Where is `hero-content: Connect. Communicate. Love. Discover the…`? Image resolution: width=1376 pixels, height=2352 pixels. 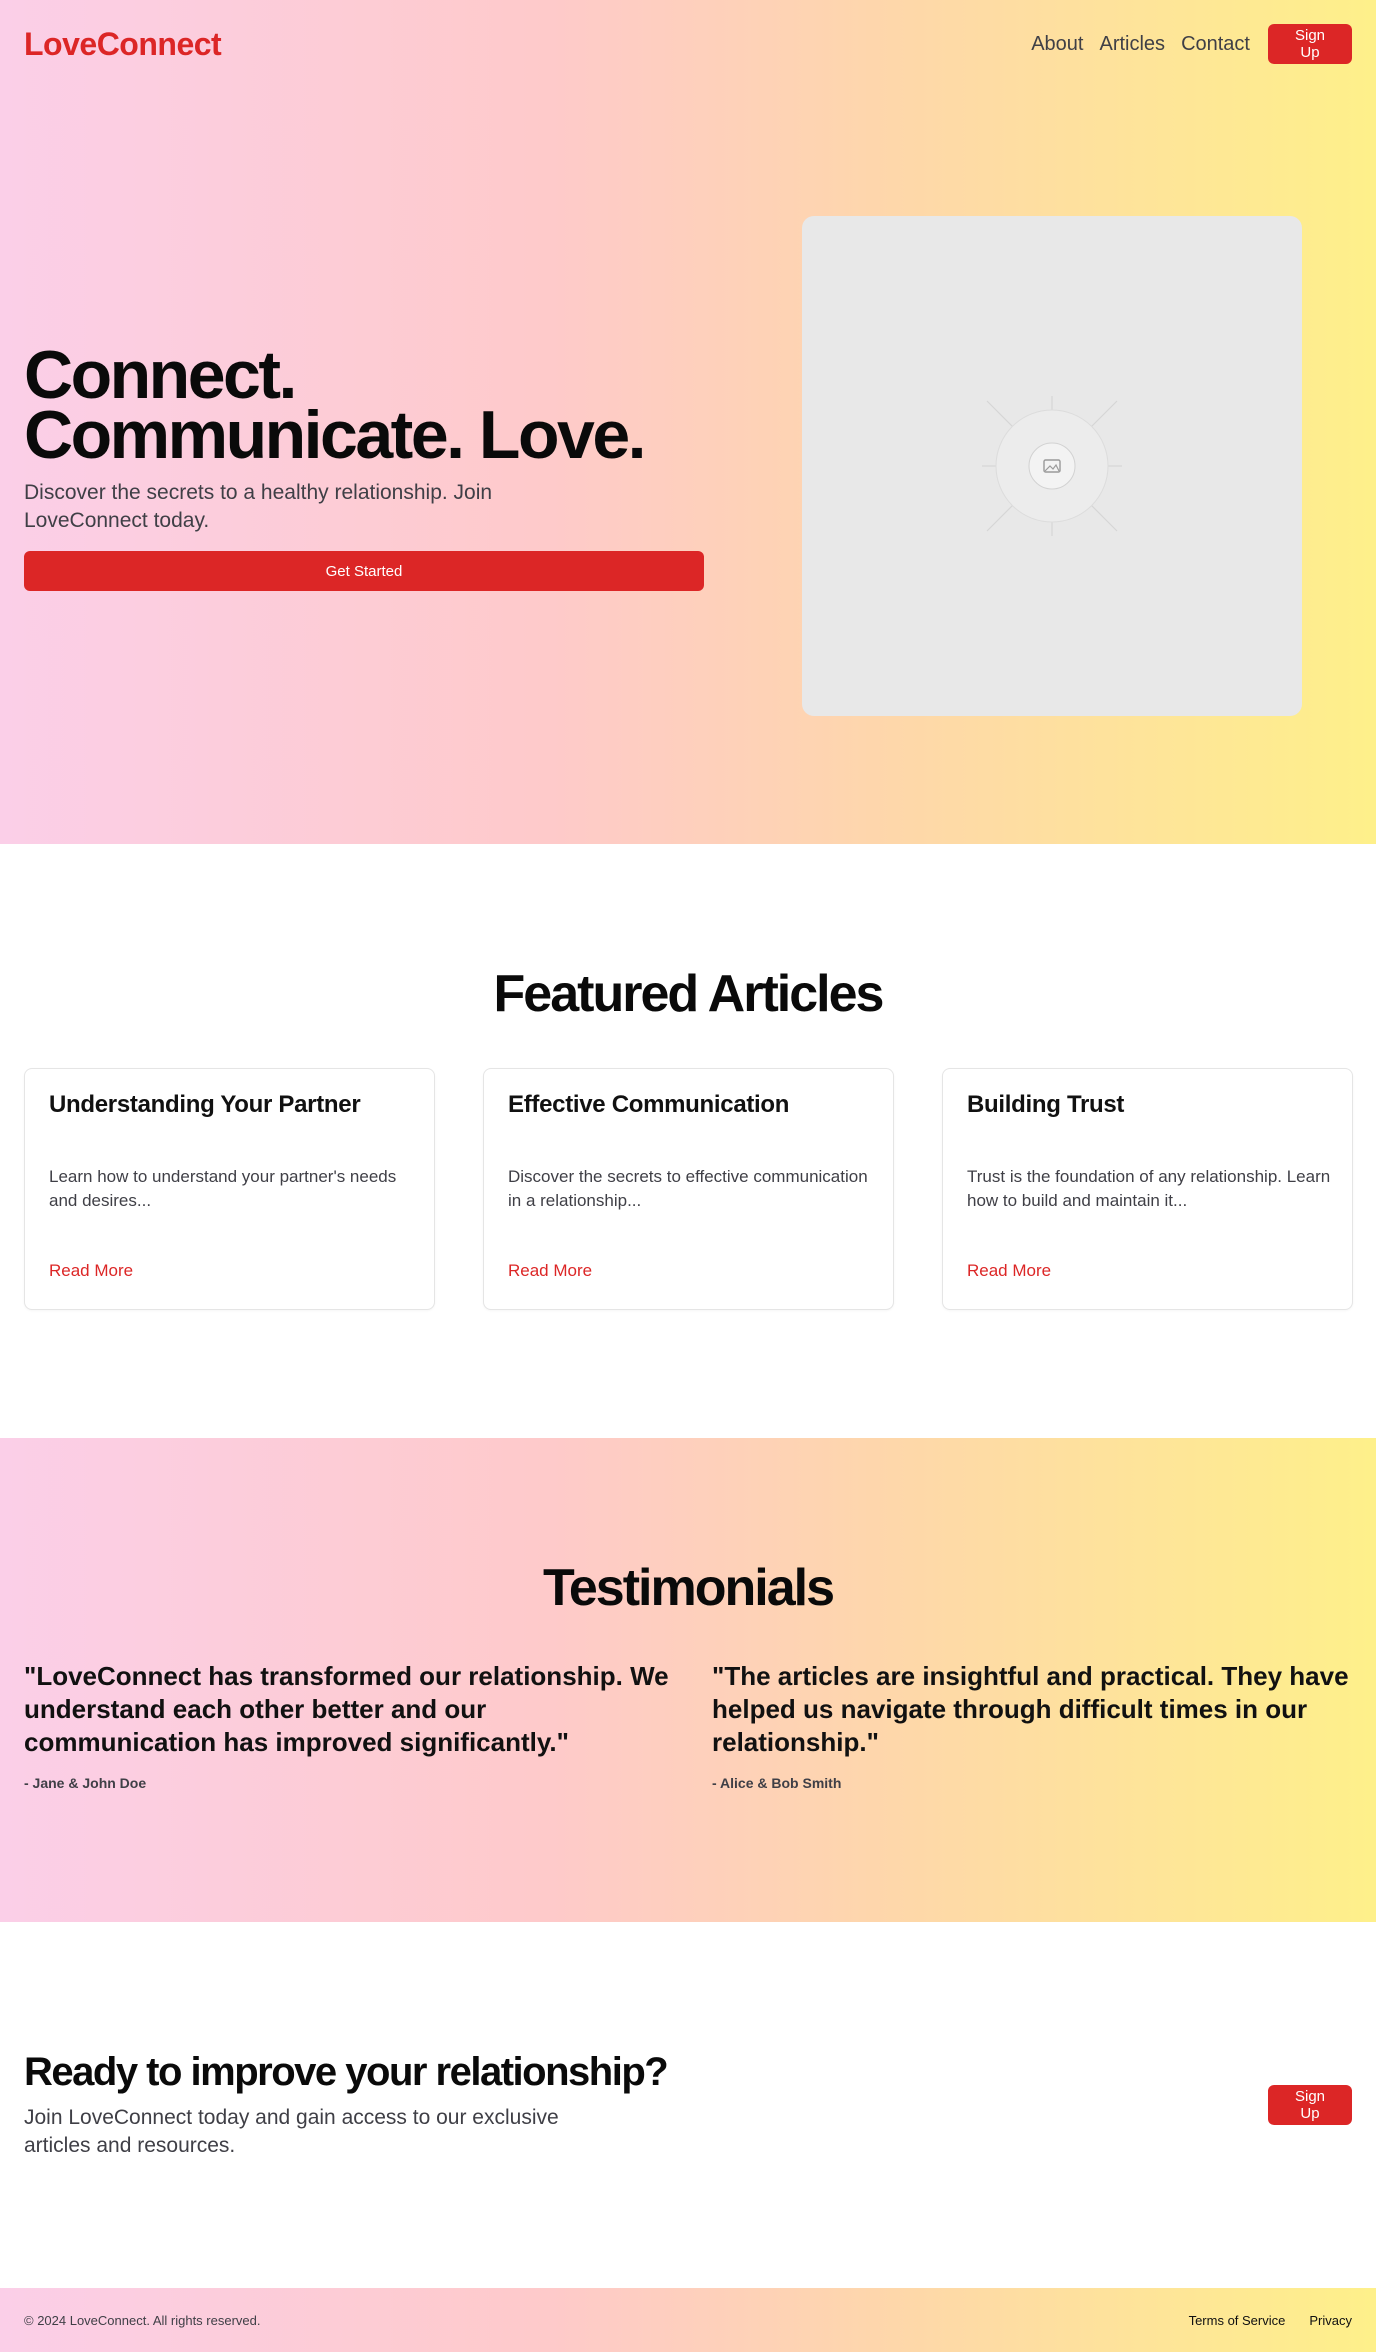 hero-content: Connect. Communicate. Love. Discover the… is located at coordinates (364, 464).